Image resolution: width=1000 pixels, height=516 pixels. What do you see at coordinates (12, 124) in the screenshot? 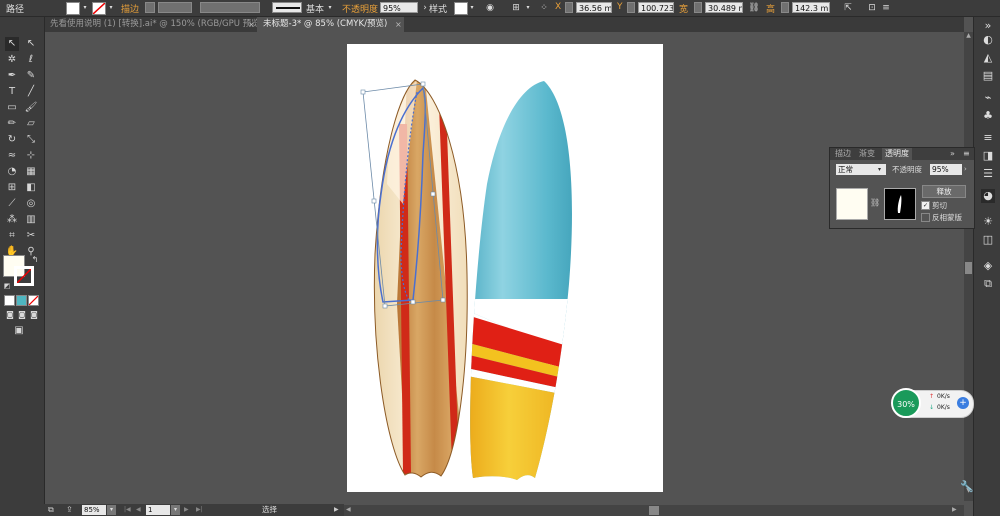
I see `pencil-tool-icon: ✏` at bounding box center [12, 124].